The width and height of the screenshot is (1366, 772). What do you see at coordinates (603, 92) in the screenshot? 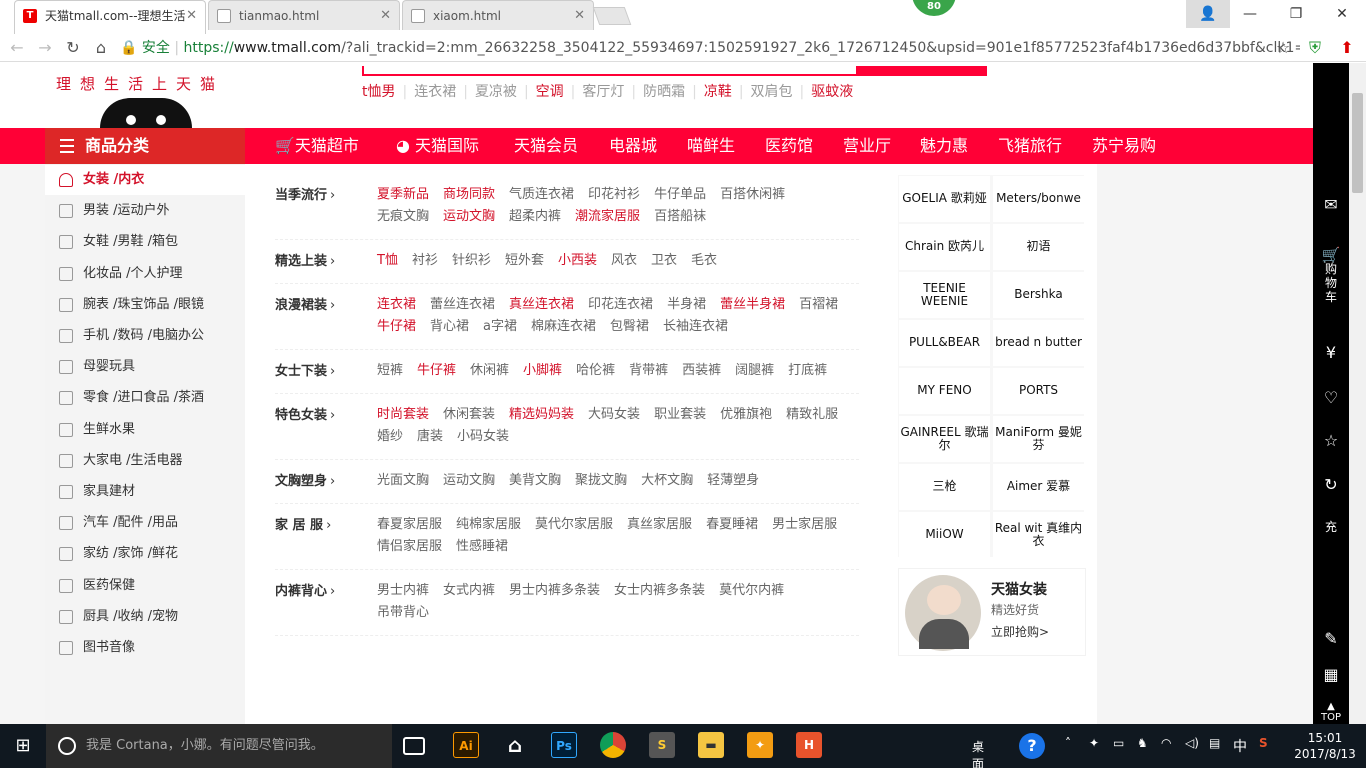
I see `hot-word-link: 客厅灯` at bounding box center [603, 92].